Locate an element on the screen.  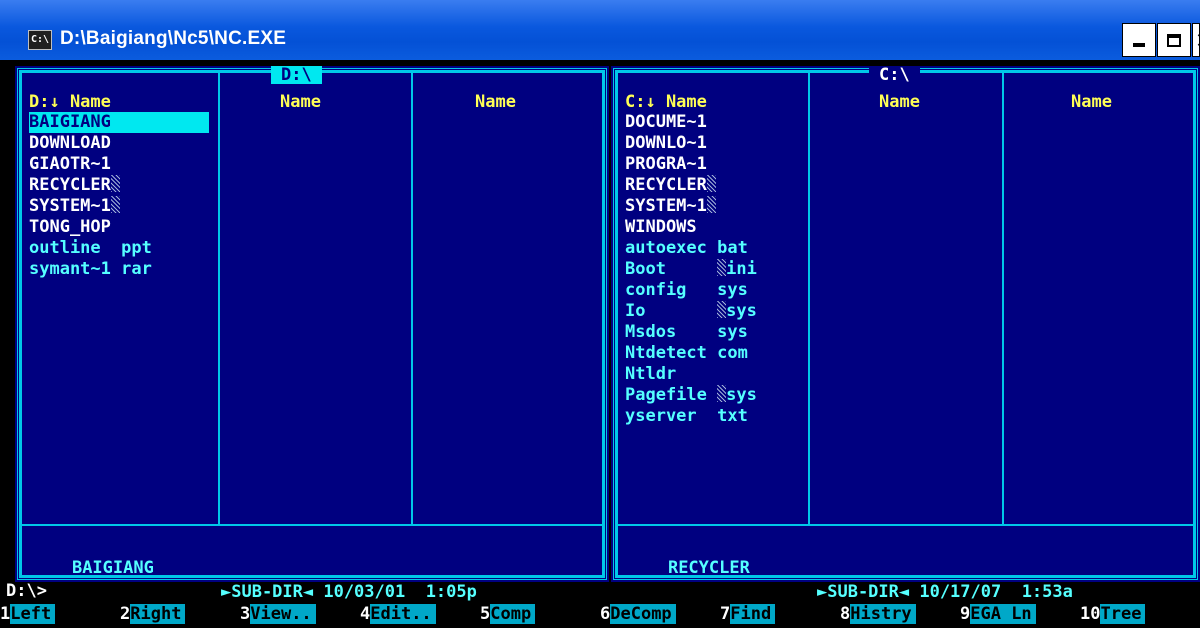
left-file-row: outline ppt is located at coordinates (90, 248).